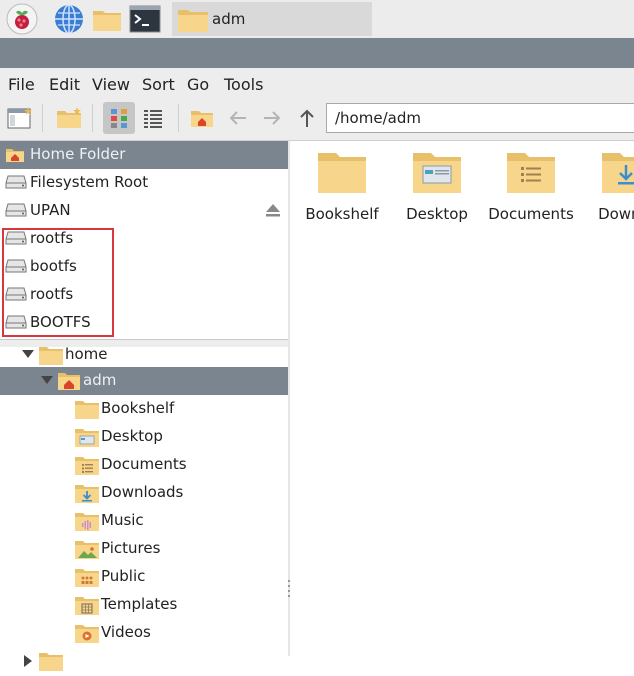 Image resolution: width=634 pixels, height=676 pixels. What do you see at coordinates (123, 576) in the screenshot?
I see `tree-item-label: Public` at bounding box center [123, 576].